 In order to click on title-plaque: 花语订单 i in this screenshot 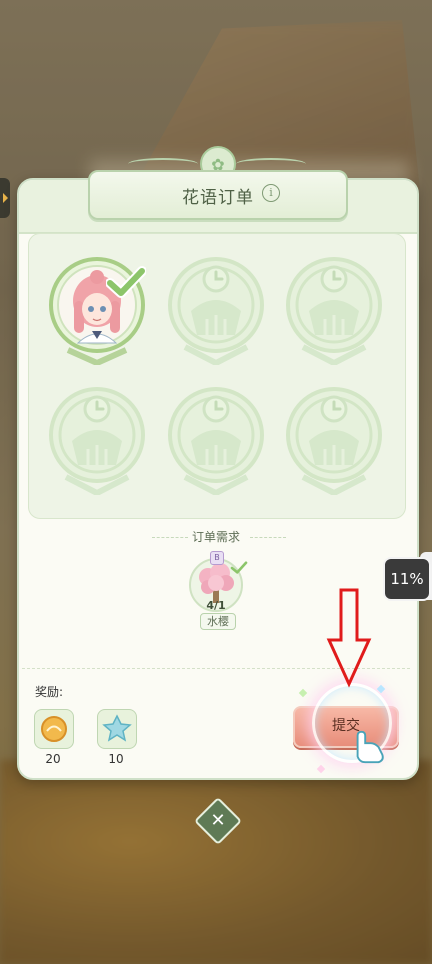, I will do `click(218, 195)`.